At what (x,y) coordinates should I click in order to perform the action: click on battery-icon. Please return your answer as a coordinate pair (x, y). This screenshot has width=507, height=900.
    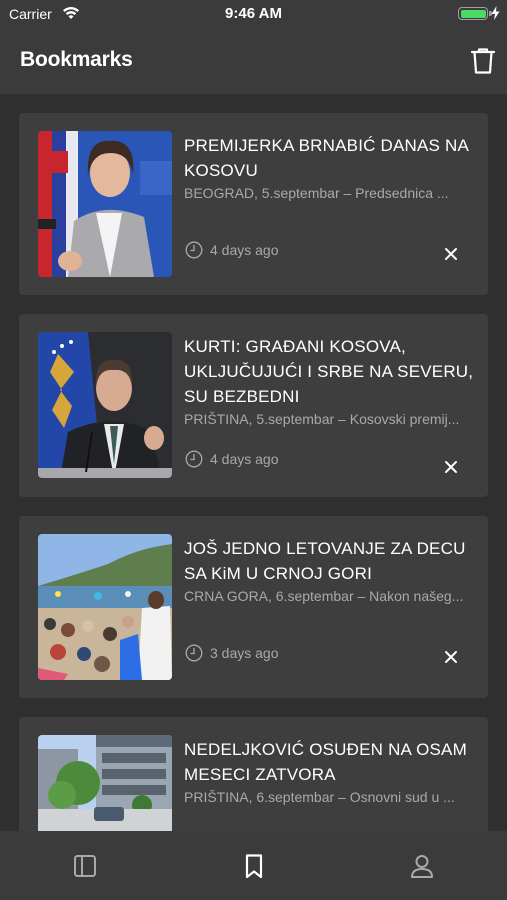
    Looking at the image, I should click on (475, 13).